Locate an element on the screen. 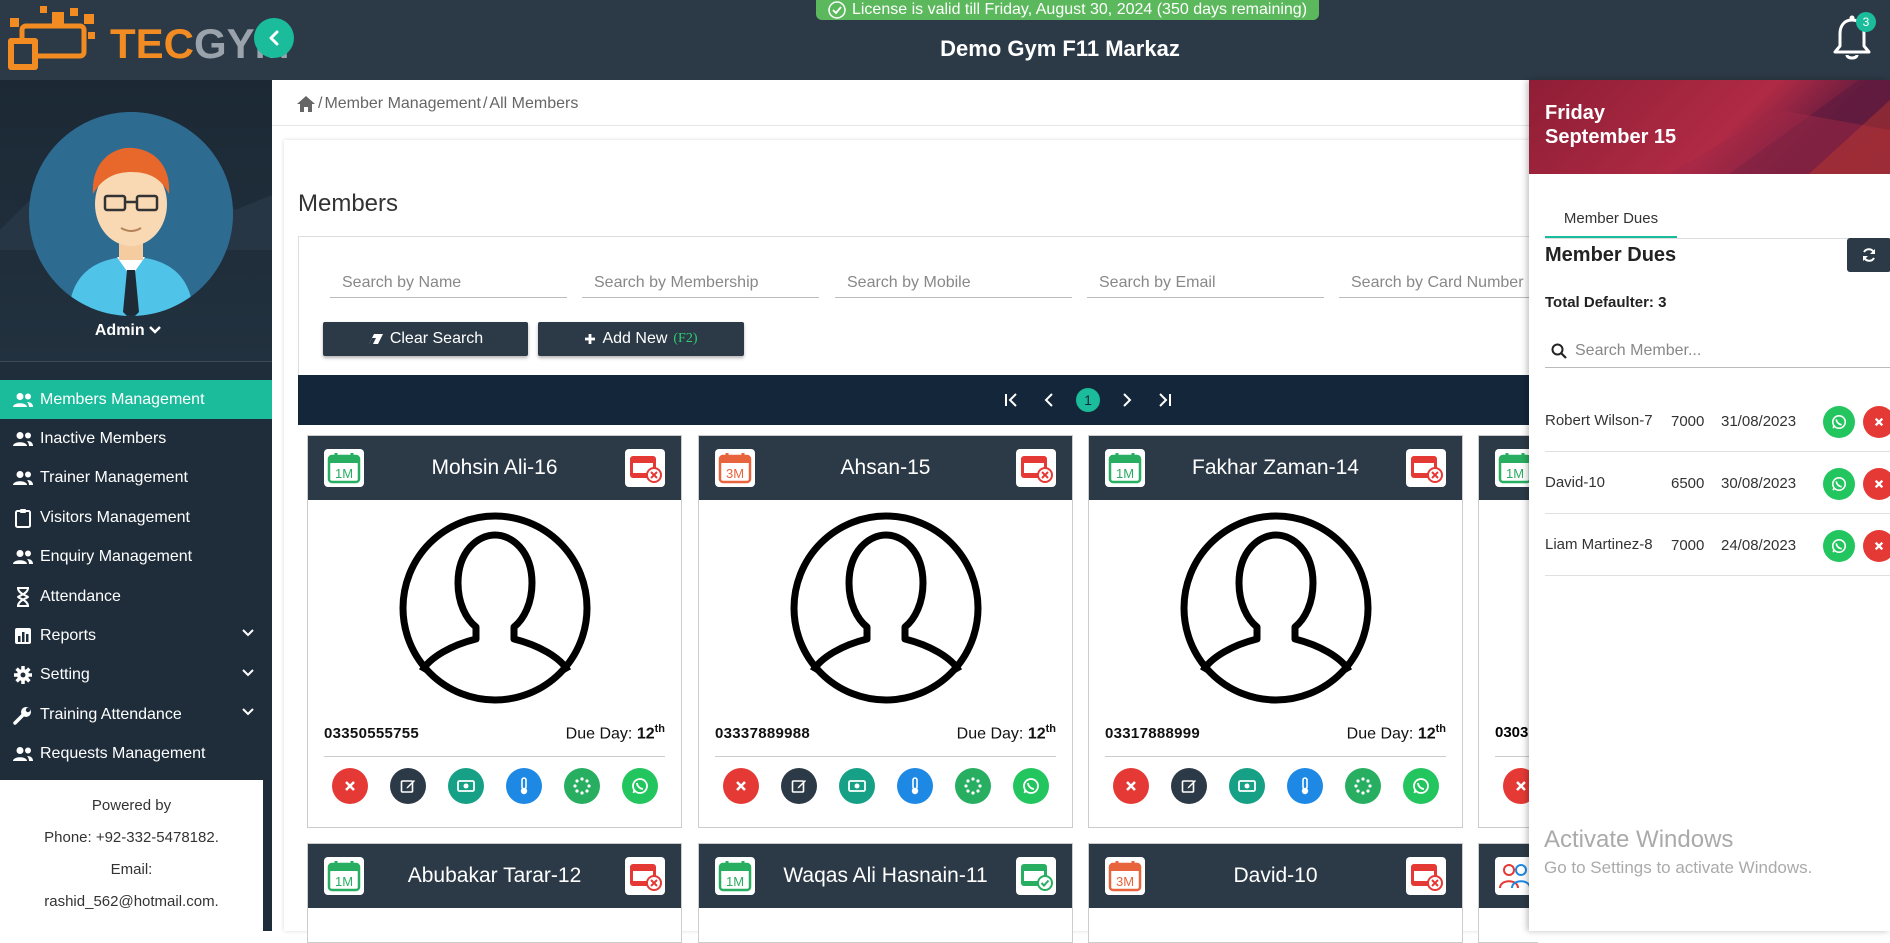 The height and width of the screenshot is (943, 1890). clear-search-button: Clear Search is located at coordinates (425, 339).